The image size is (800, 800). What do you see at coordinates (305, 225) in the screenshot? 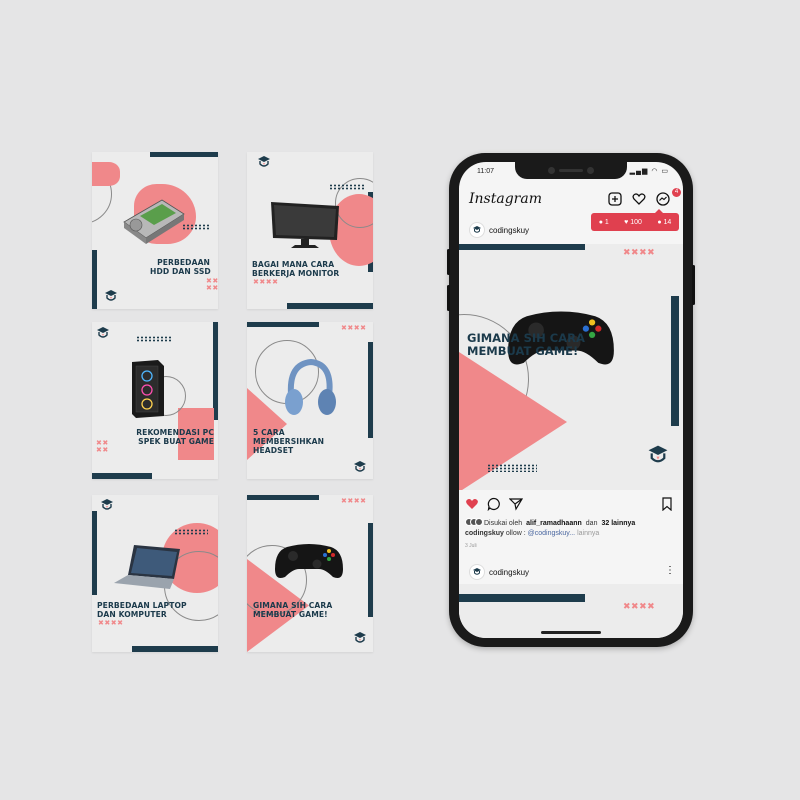
I see `monitor-icon` at bounding box center [305, 225].